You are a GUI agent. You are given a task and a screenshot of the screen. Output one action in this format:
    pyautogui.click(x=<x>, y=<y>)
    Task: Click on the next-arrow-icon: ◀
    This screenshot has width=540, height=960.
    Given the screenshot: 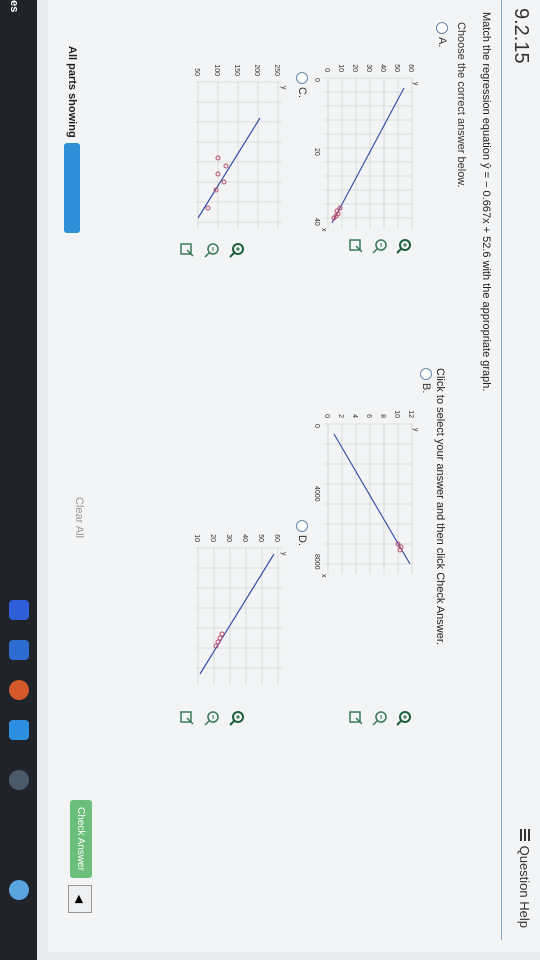 What is the action you would take?
    pyautogui.click(x=79, y=899)
    